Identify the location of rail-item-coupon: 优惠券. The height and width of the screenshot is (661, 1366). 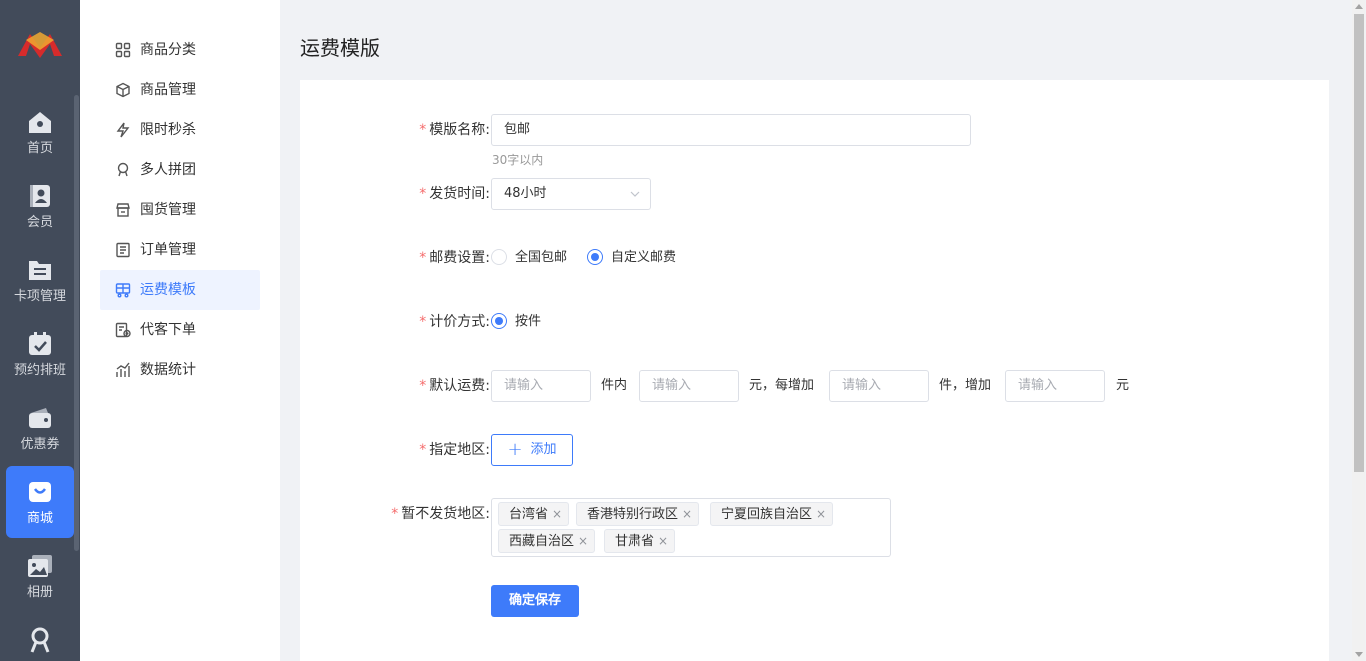
(40, 428).